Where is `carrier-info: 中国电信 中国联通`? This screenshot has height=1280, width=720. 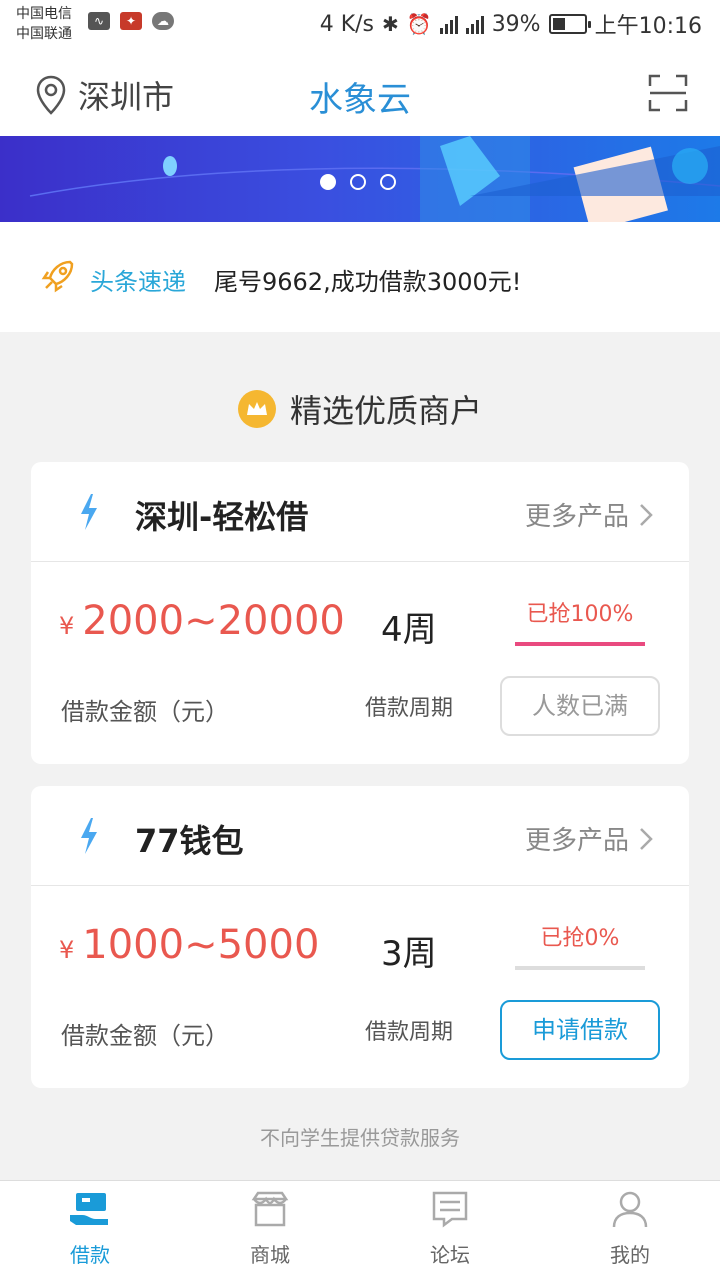 carrier-info: 中国电信 中国联通 is located at coordinates (44, 24).